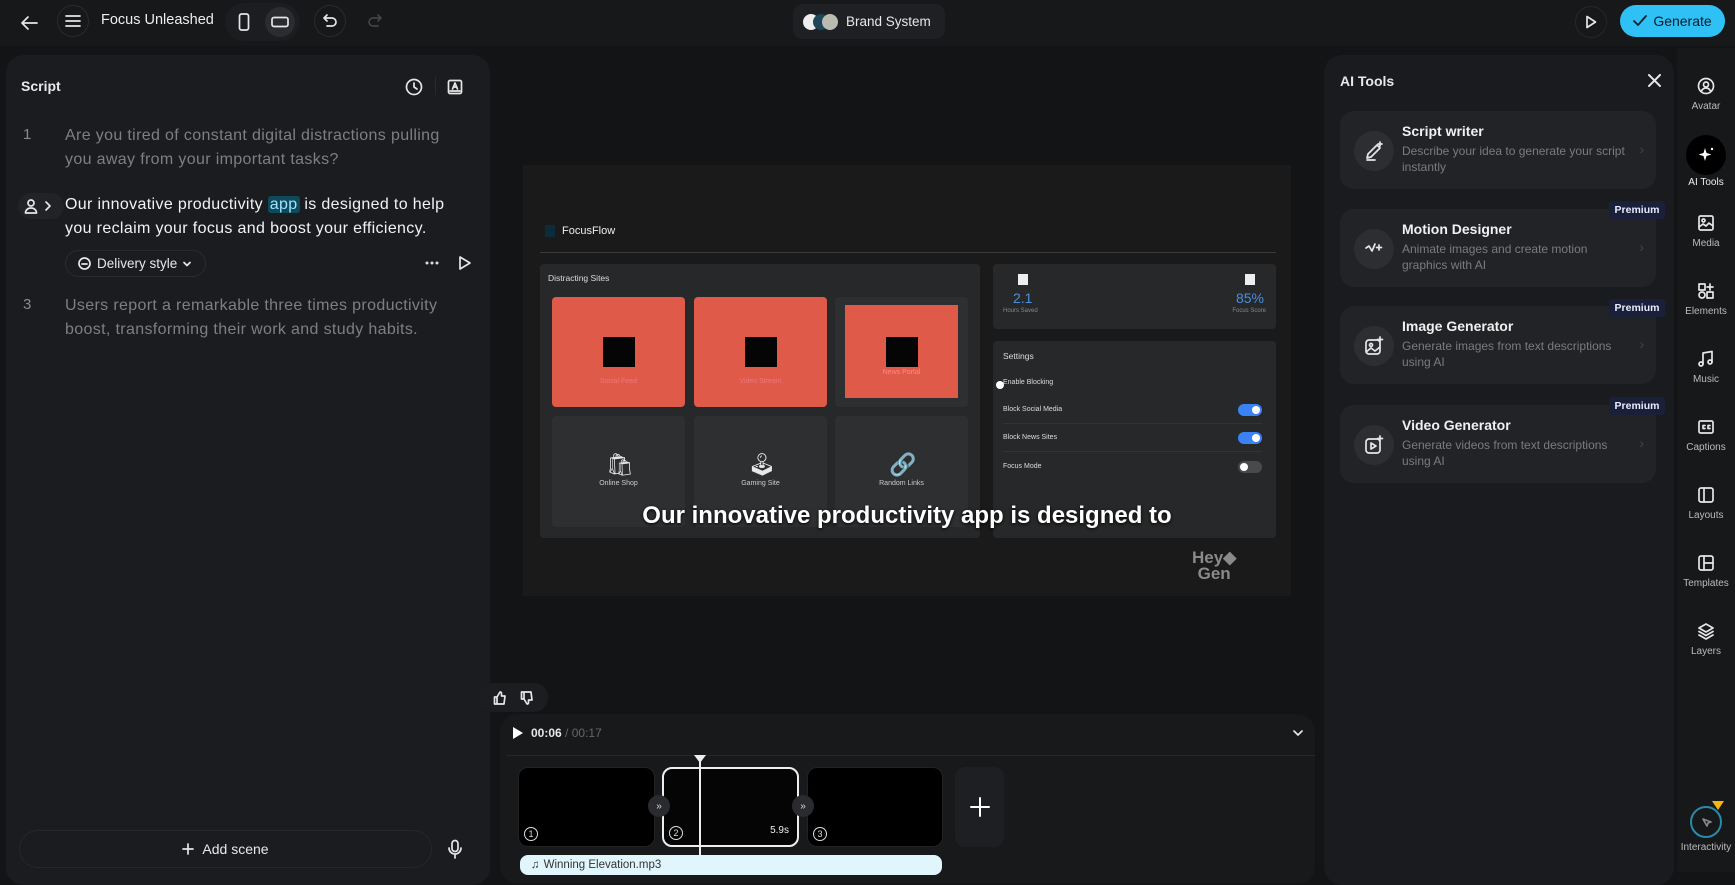 This screenshot has width=1735, height=885. I want to click on divider, so click(910, 755).